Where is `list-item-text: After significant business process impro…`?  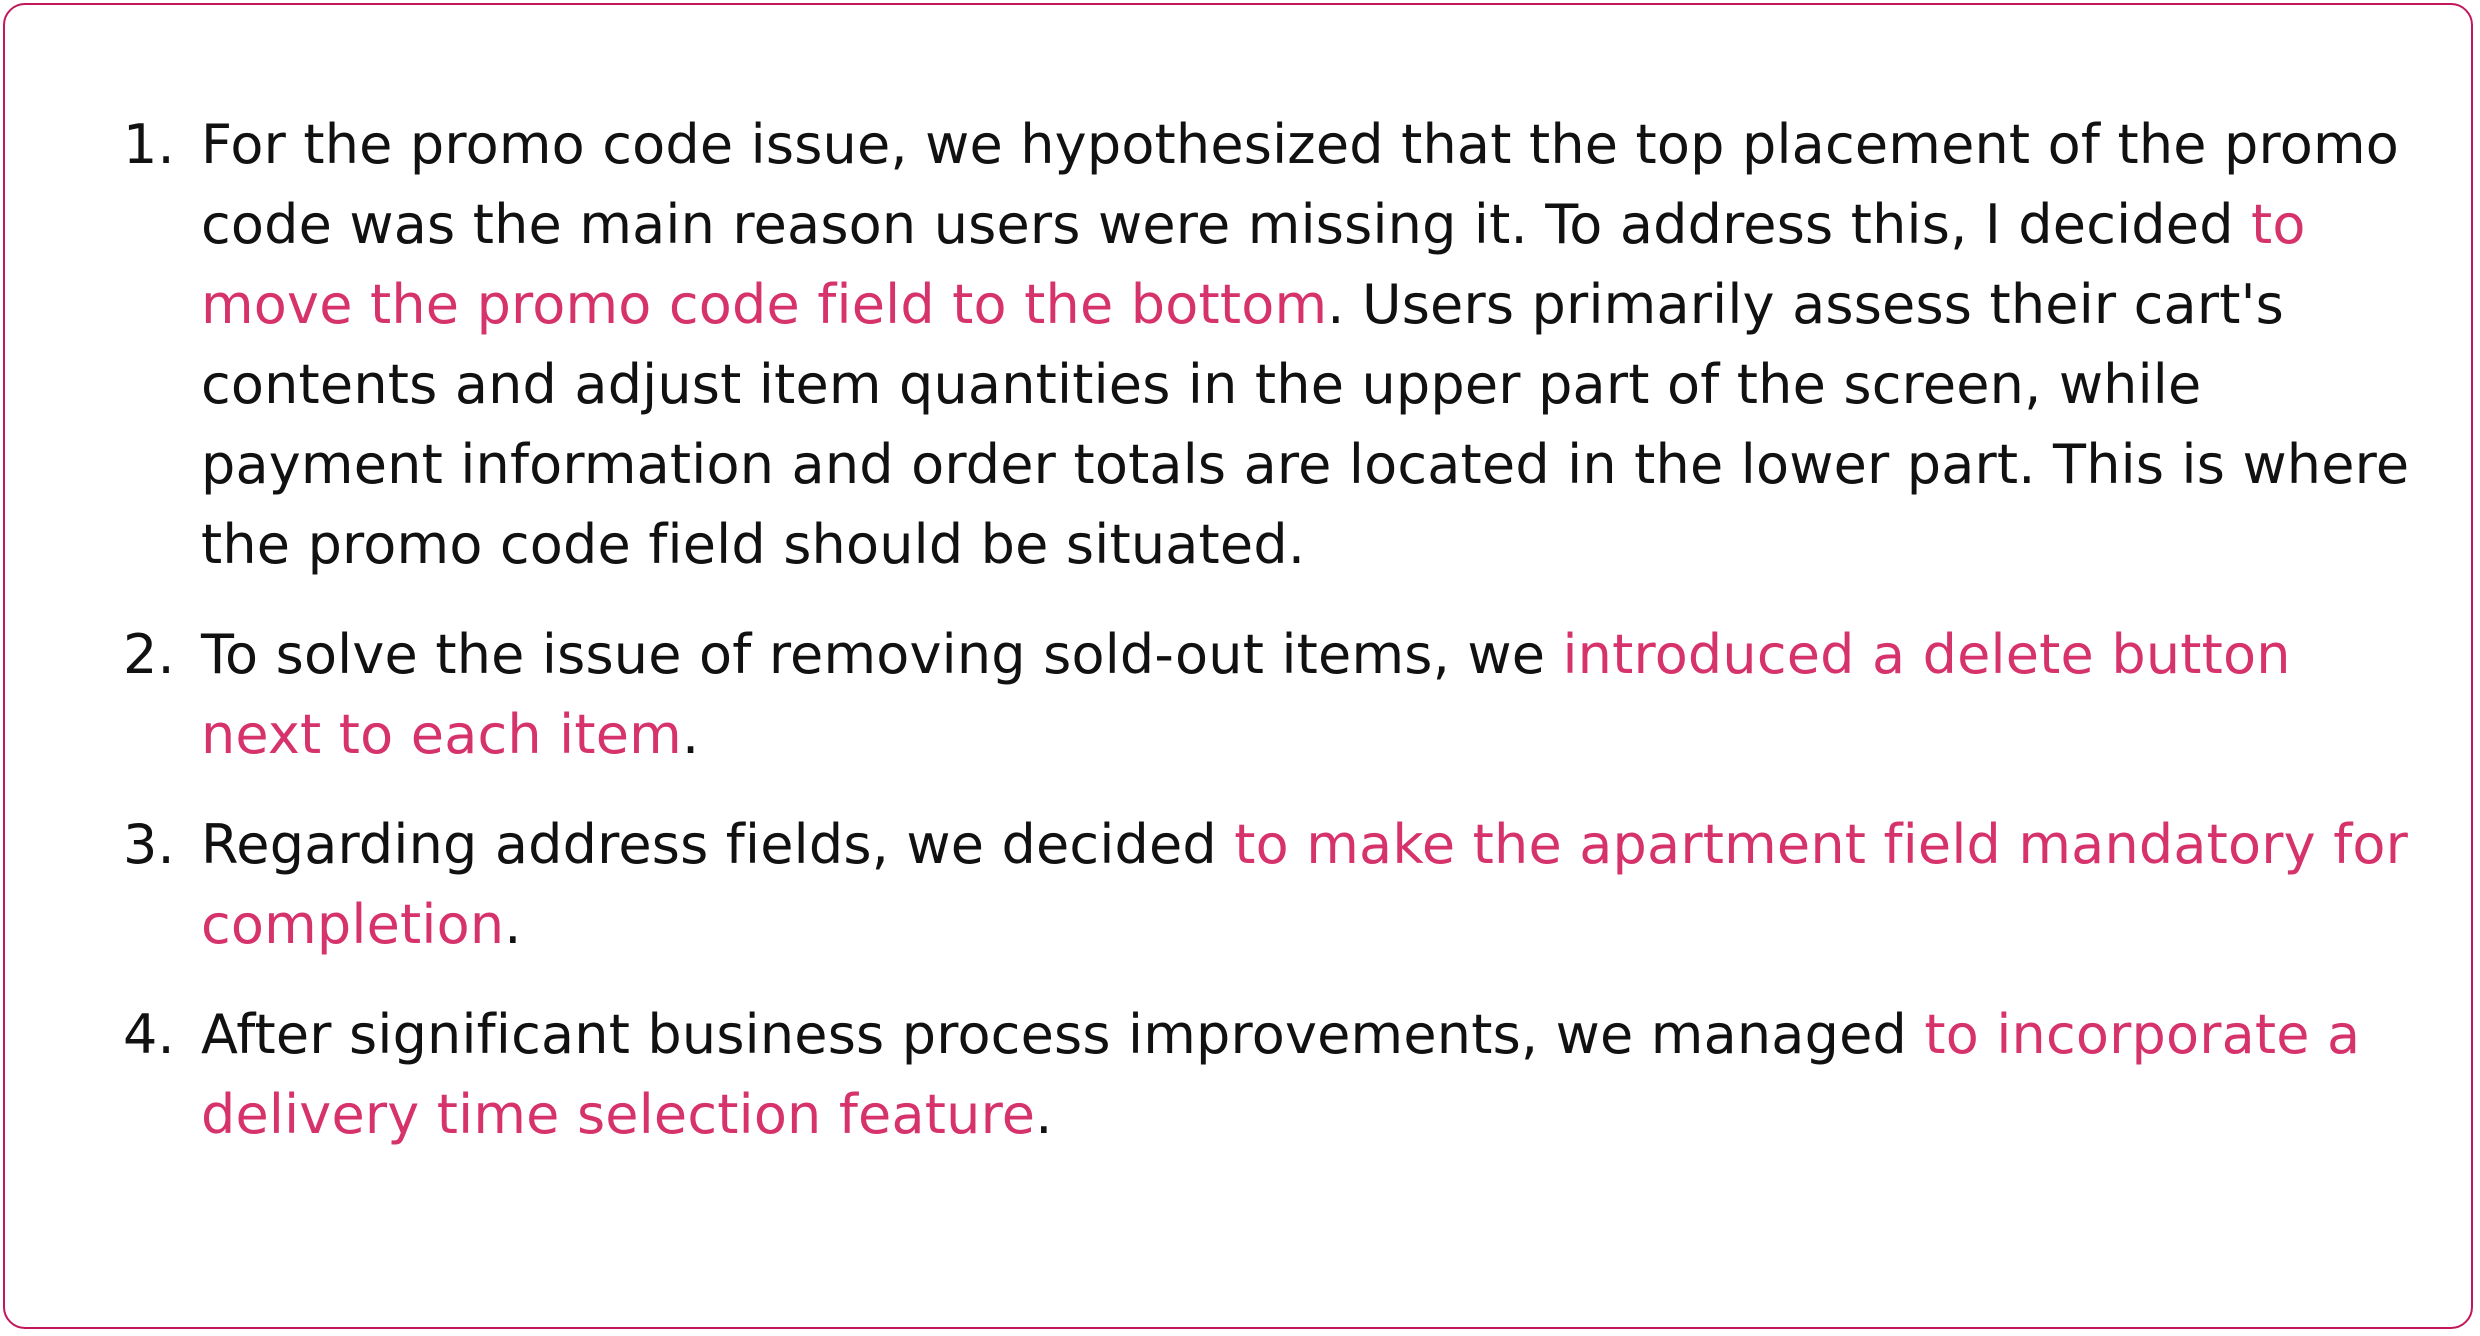
list-item-text: After significant business process impro… is located at coordinates (1063, 1034).